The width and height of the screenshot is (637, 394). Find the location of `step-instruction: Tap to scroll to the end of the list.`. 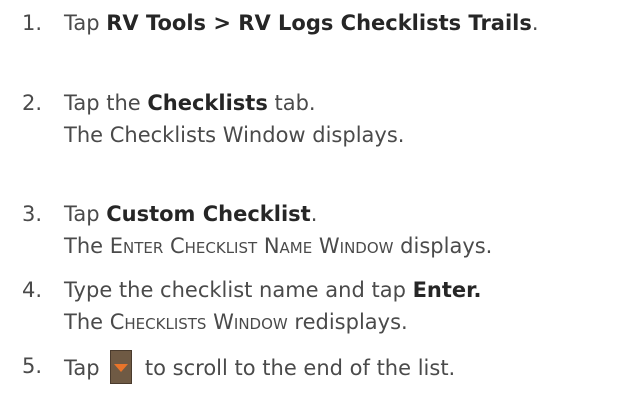

step-instruction: Tap to scroll to the end of the list. is located at coordinates (259, 367).